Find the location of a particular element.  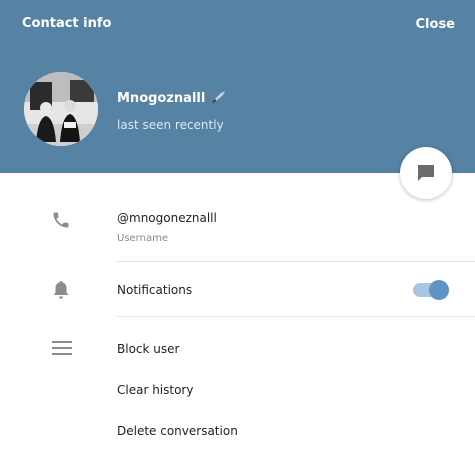

notifications-label: Notifications is located at coordinates (155, 290).